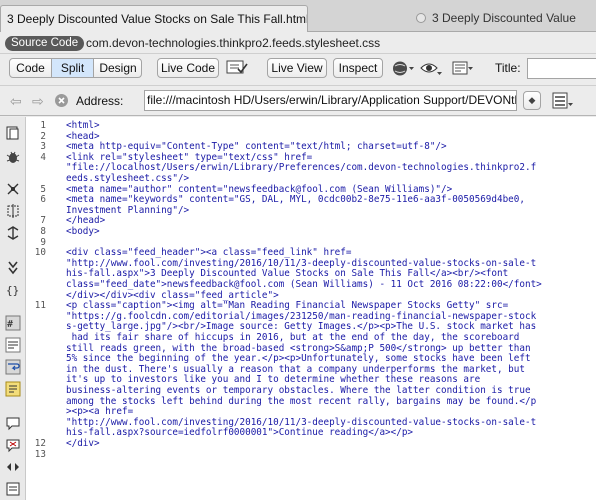 The image size is (596, 500). I want to click on line-number: 1, so click(43, 125).